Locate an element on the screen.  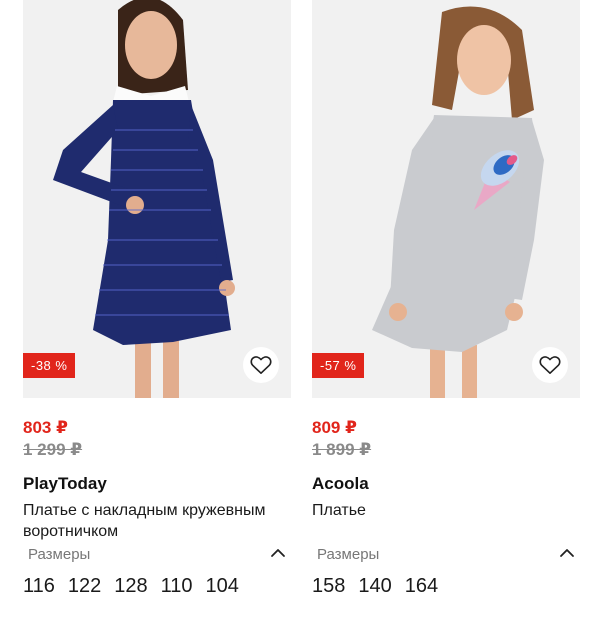
discount-badge: -57 % is located at coordinates (338, 365).